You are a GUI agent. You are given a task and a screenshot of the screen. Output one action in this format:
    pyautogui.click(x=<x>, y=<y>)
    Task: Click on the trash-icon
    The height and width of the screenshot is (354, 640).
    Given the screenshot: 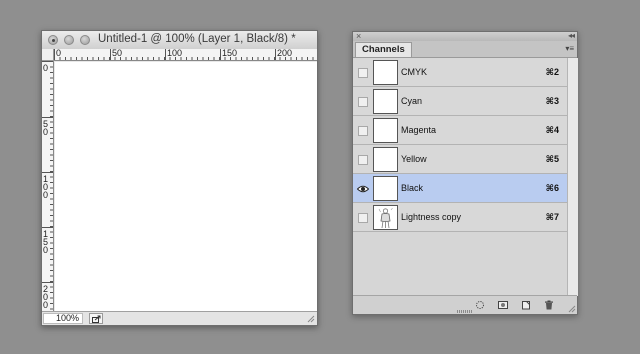 What is the action you would take?
    pyautogui.click(x=549, y=305)
    